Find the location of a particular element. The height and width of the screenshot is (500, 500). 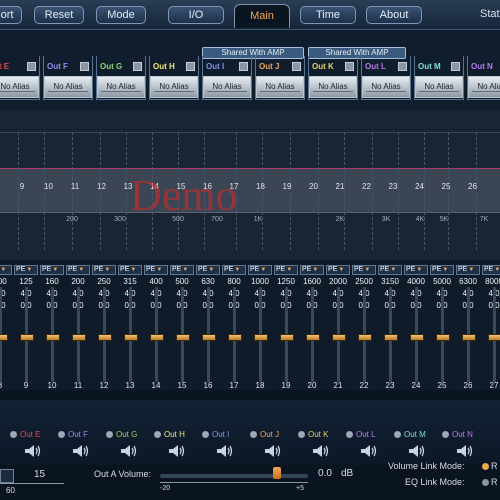

band-frequency: 2500 is located at coordinates (364, 281).